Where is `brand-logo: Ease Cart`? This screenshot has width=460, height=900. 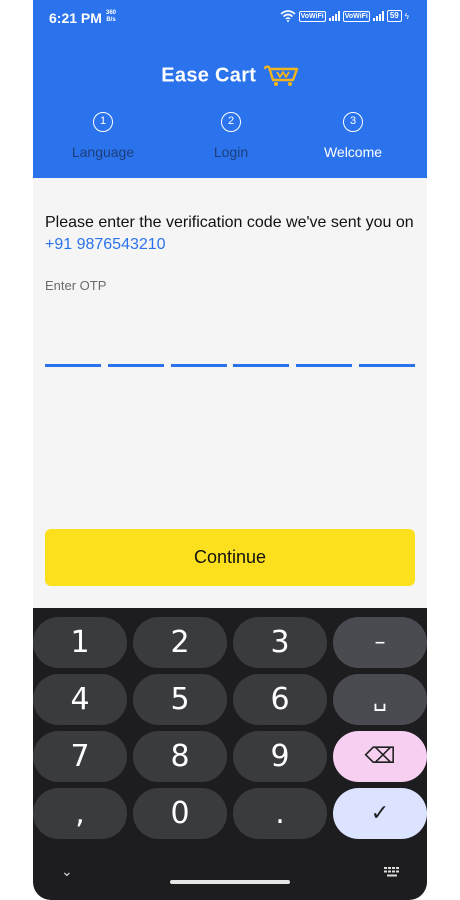
brand-logo: Ease Cart is located at coordinates (230, 76).